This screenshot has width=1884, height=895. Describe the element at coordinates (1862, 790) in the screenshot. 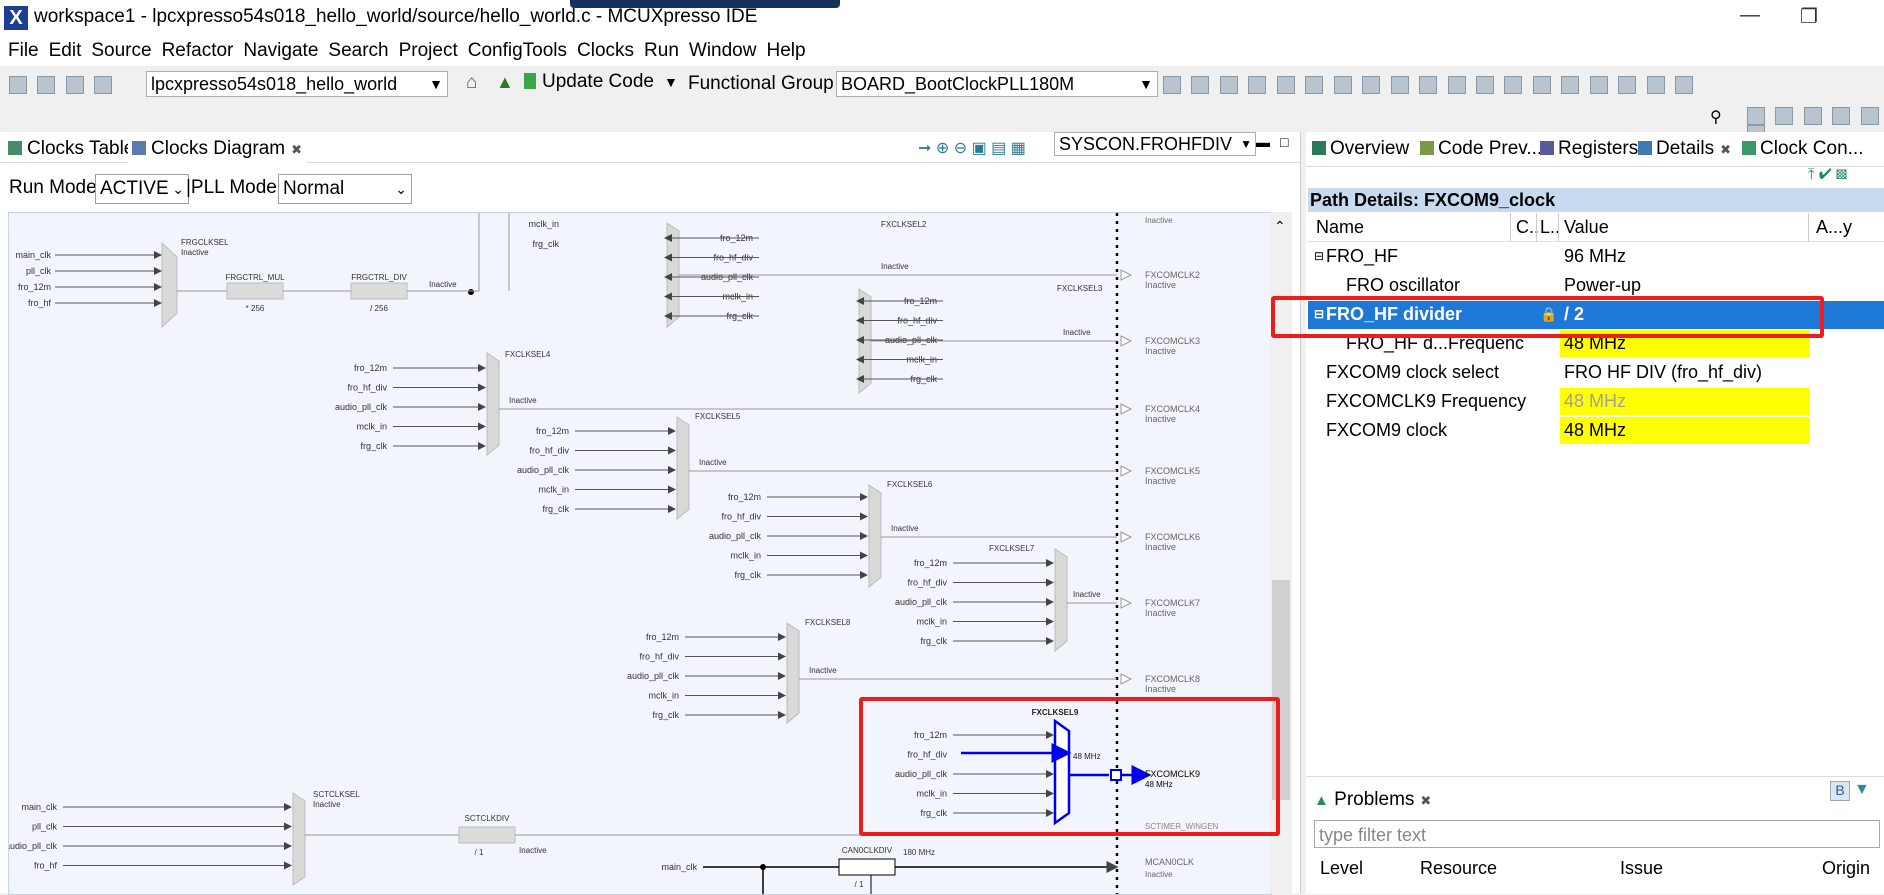

I see `filter-icon: ▼` at that location.